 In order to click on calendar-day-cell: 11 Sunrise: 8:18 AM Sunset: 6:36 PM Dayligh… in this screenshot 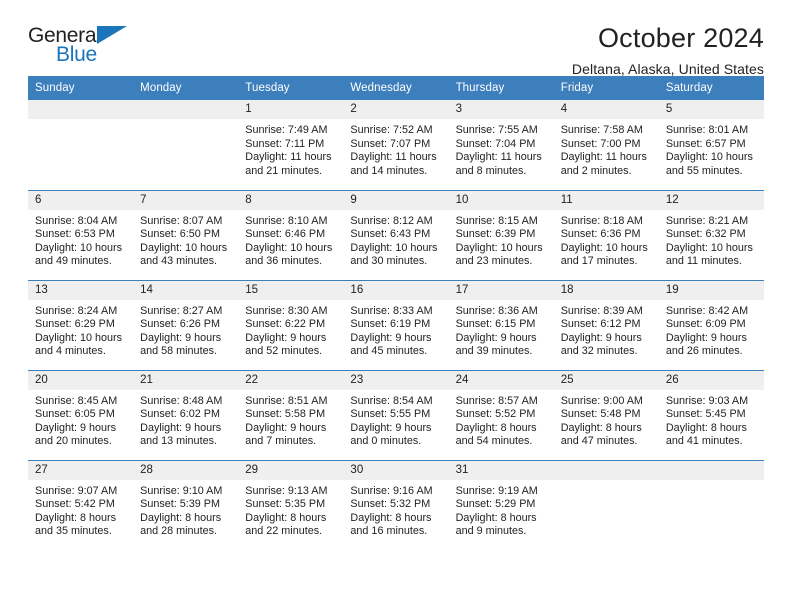, I will do `click(606, 234)`.